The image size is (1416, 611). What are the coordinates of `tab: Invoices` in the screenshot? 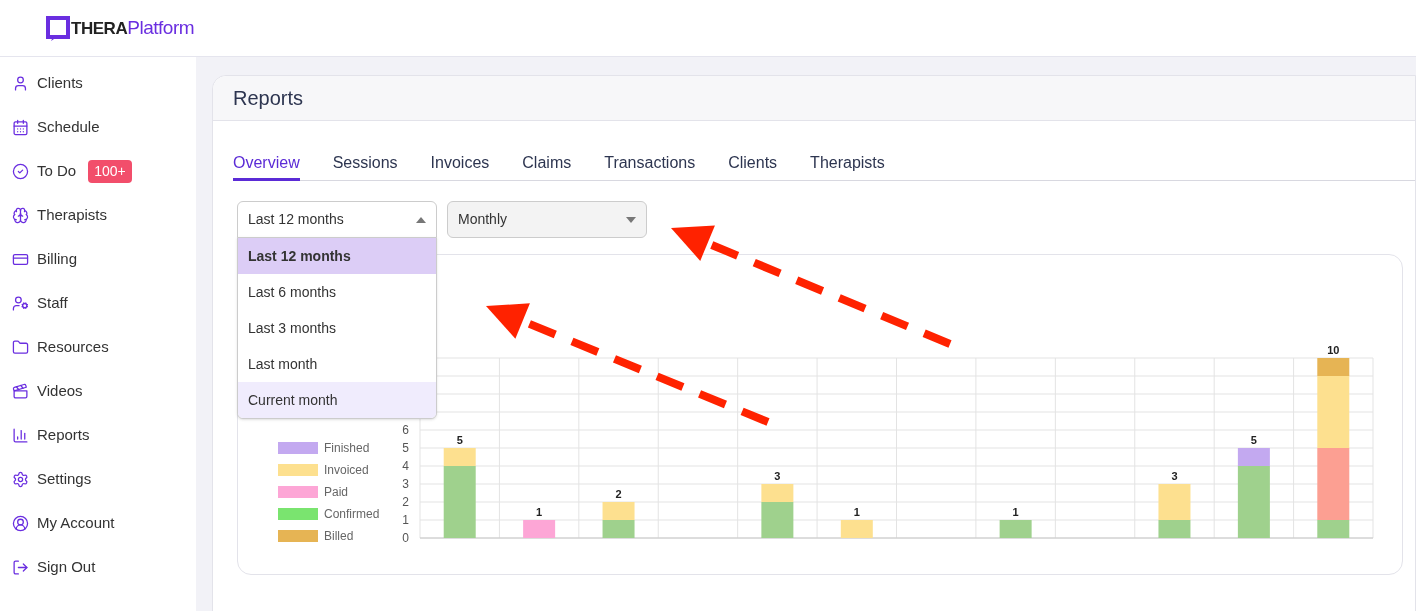 It's located at (460, 164).